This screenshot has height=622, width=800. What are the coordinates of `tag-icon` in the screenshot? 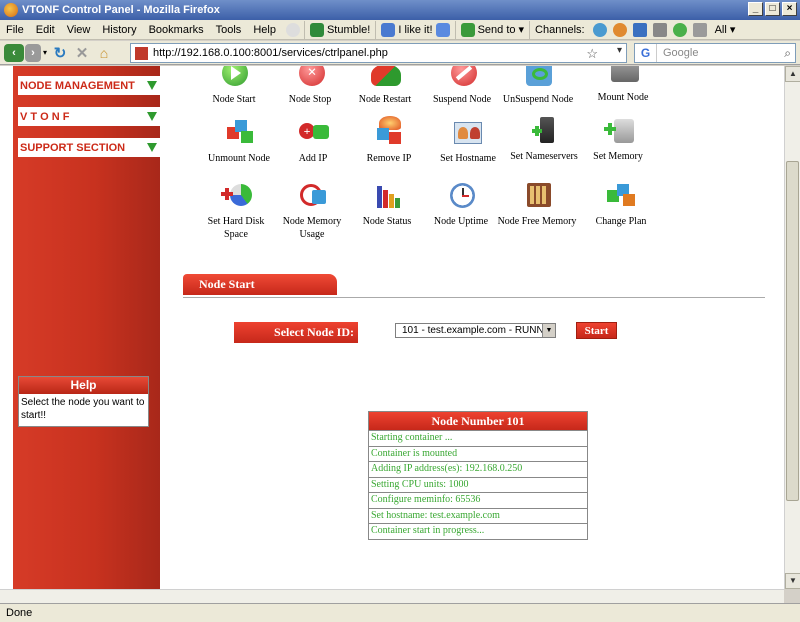 It's located at (699, 29).